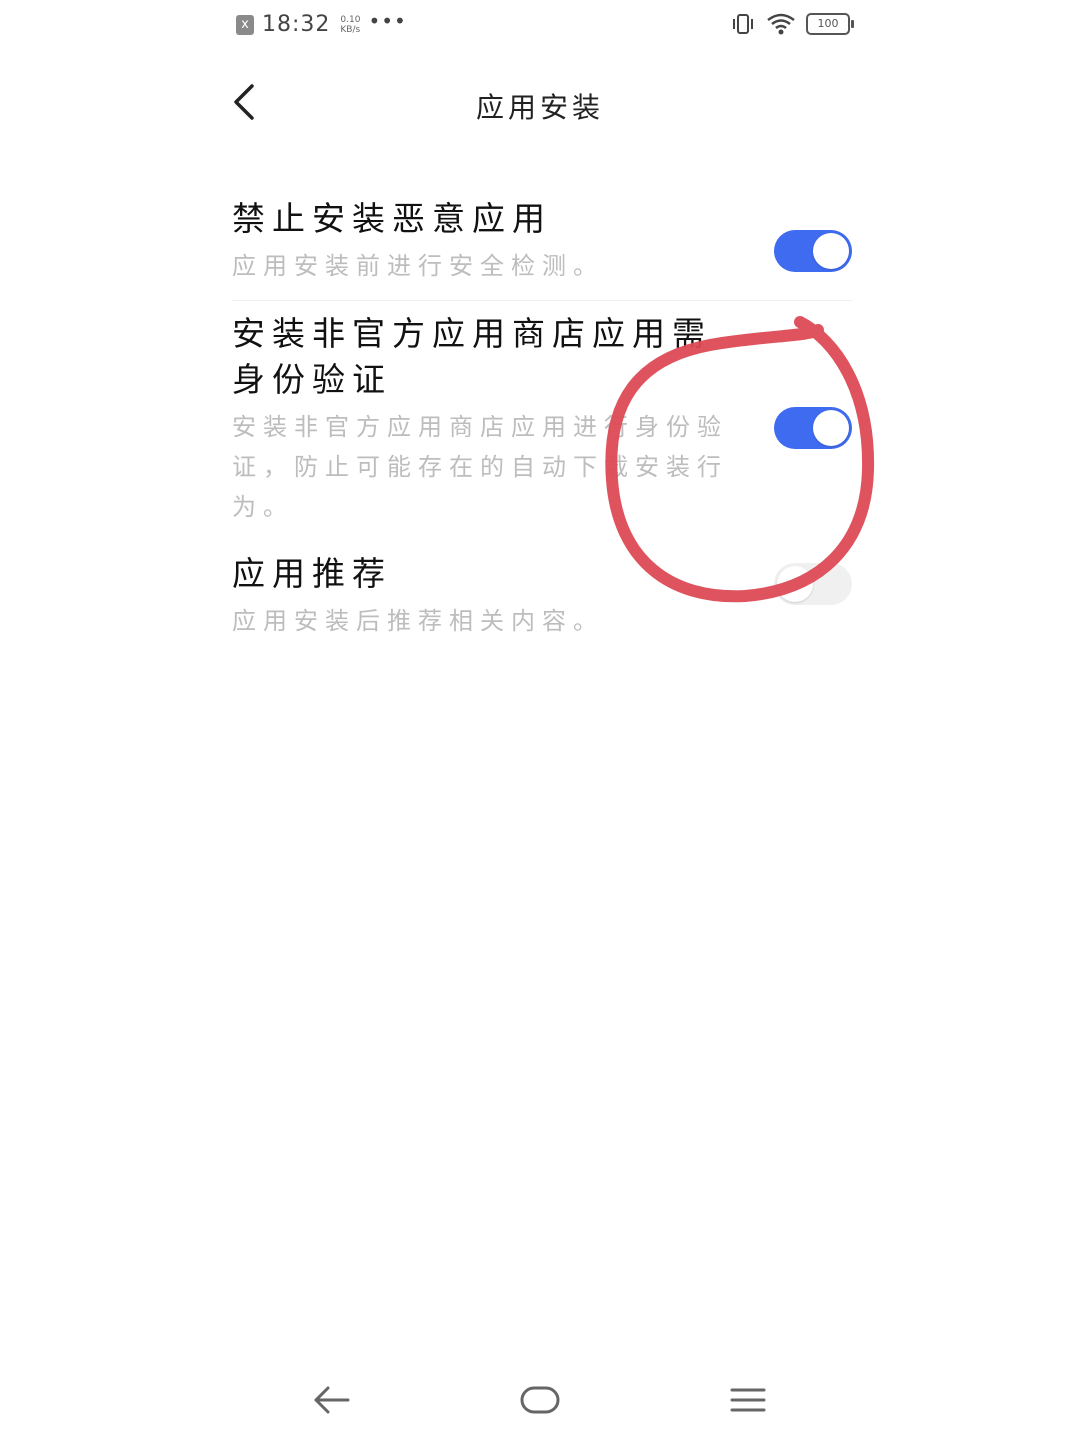 This screenshot has width=1080, height=1439. I want to click on arrow-left-icon, so click(332, 1400).